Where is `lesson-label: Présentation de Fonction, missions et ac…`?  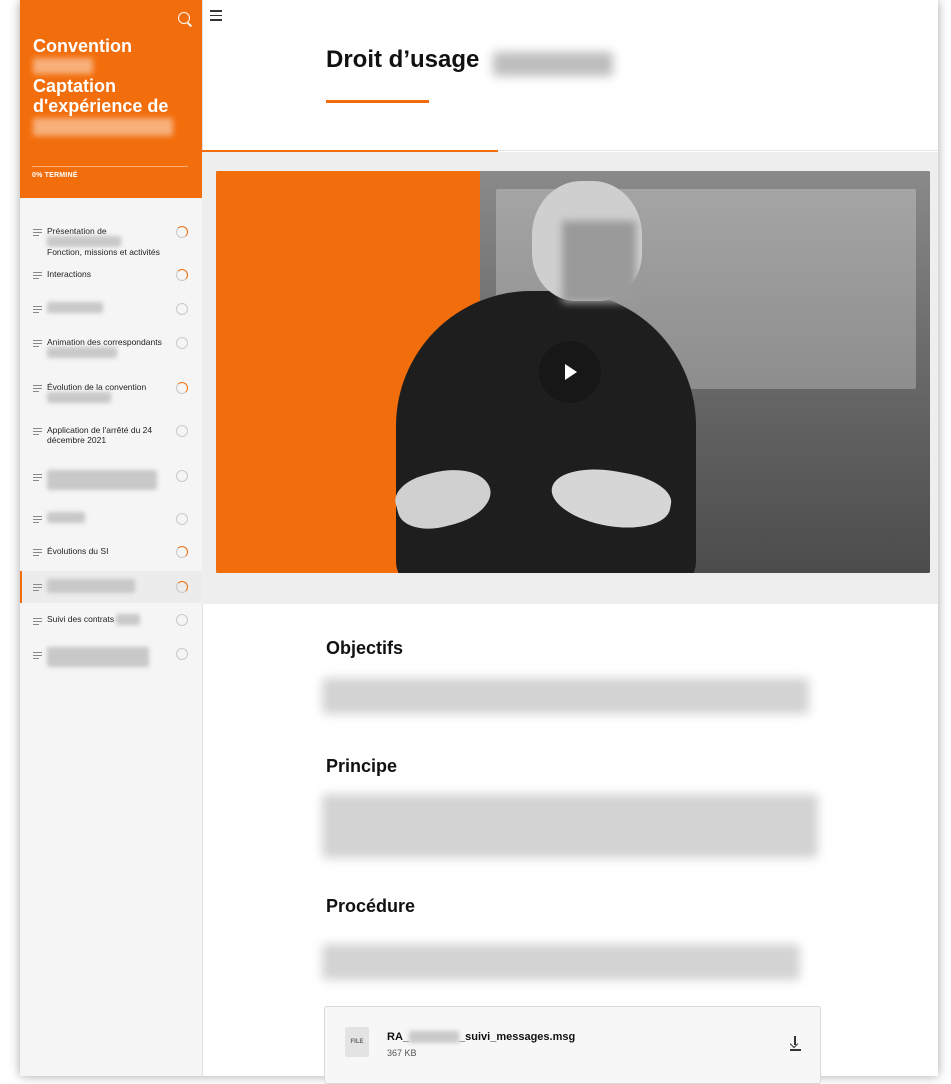 lesson-label: Présentation de Fonction, missions et ac… is located at coordinates (113, 241).